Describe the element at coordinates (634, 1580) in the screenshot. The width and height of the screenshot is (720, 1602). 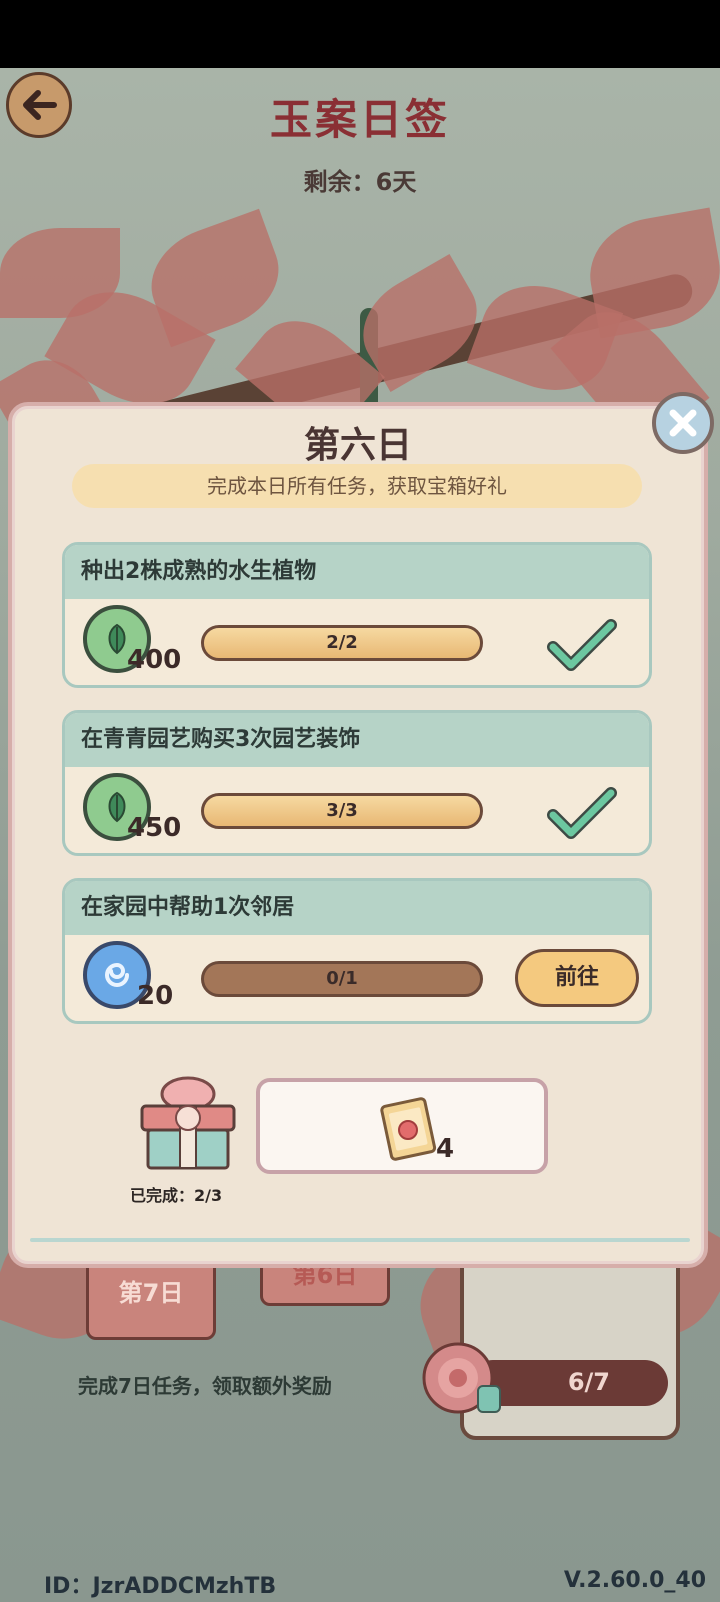
I see `app-version: V.2.60.0_40` at that location.